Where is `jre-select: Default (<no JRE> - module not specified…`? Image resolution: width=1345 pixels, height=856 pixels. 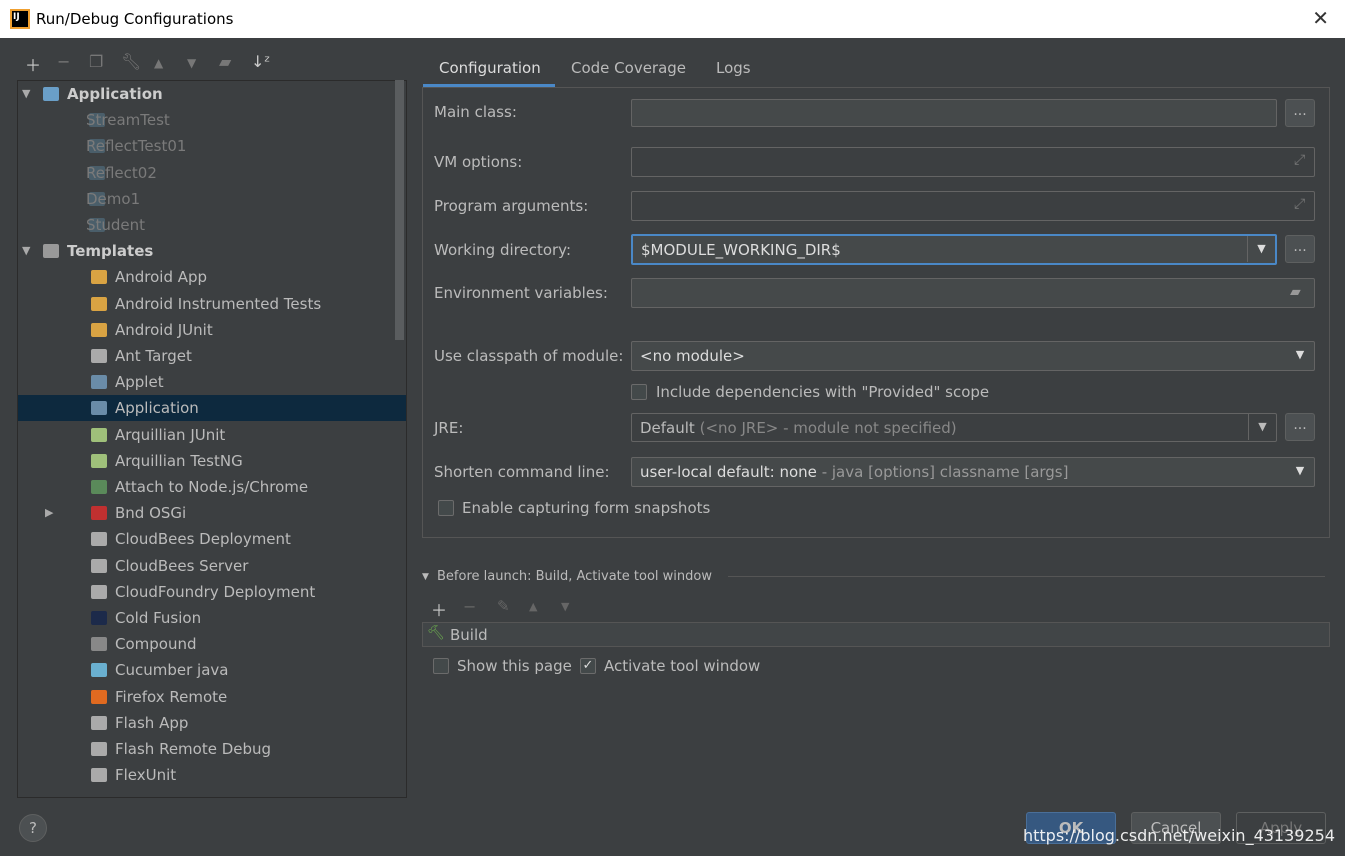
jre-select: Default (<no JRE> - module not specified… is located at coordinates (954, 427).